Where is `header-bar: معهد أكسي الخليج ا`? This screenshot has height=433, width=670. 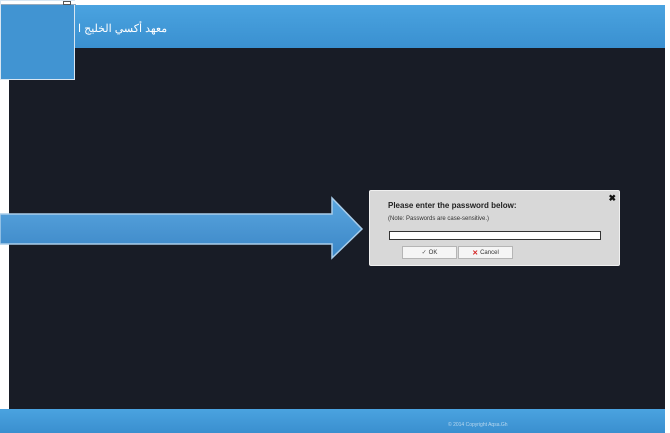
header-bar: معهد أكسي الخليج ا is located at coordinates (332, 26).